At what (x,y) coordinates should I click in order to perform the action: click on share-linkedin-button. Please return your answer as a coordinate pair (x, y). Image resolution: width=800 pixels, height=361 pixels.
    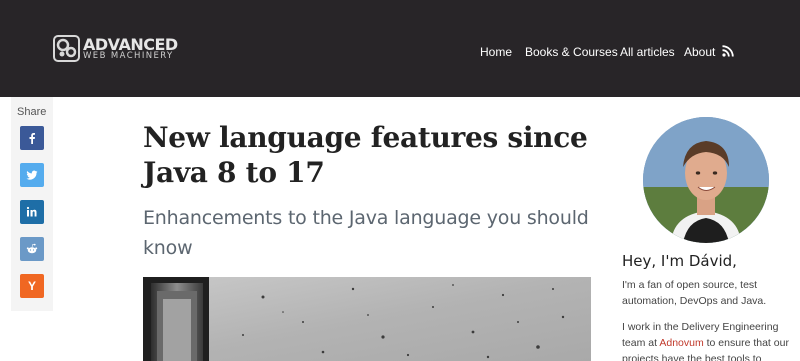
    Looking at the image, I should click on (32, 212).